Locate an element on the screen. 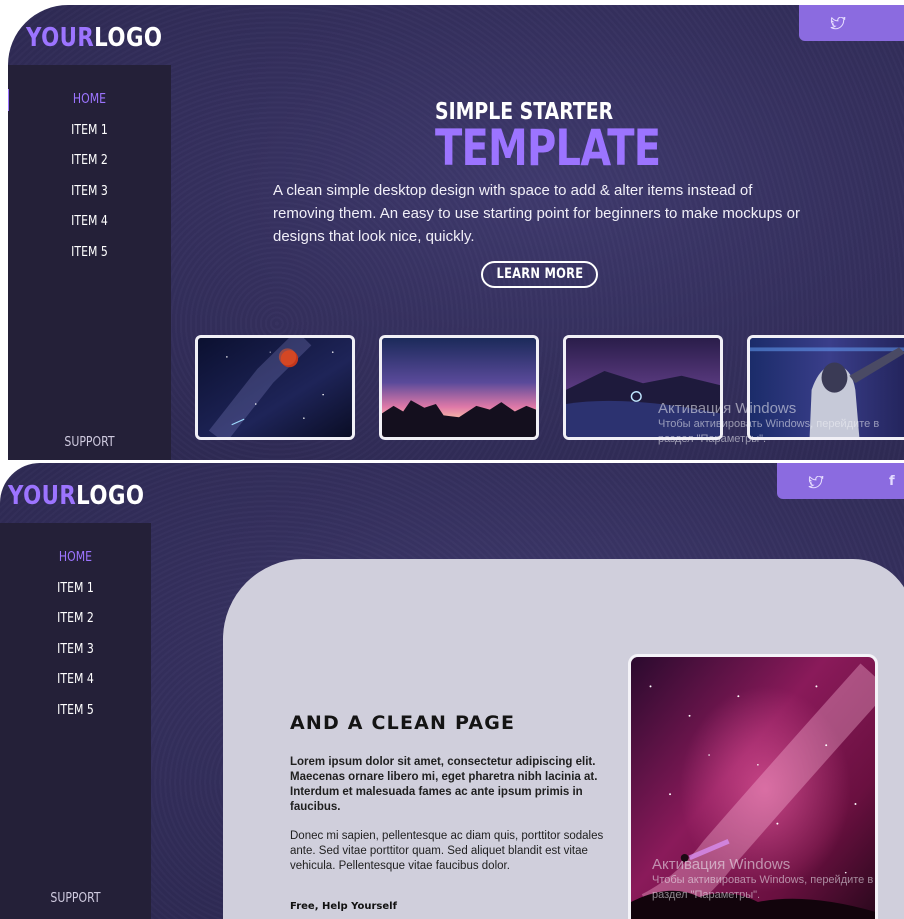 Image resolution: width=904 pixels, height=919 pixels. blood-moon-image is located at coordinates (275, 387).